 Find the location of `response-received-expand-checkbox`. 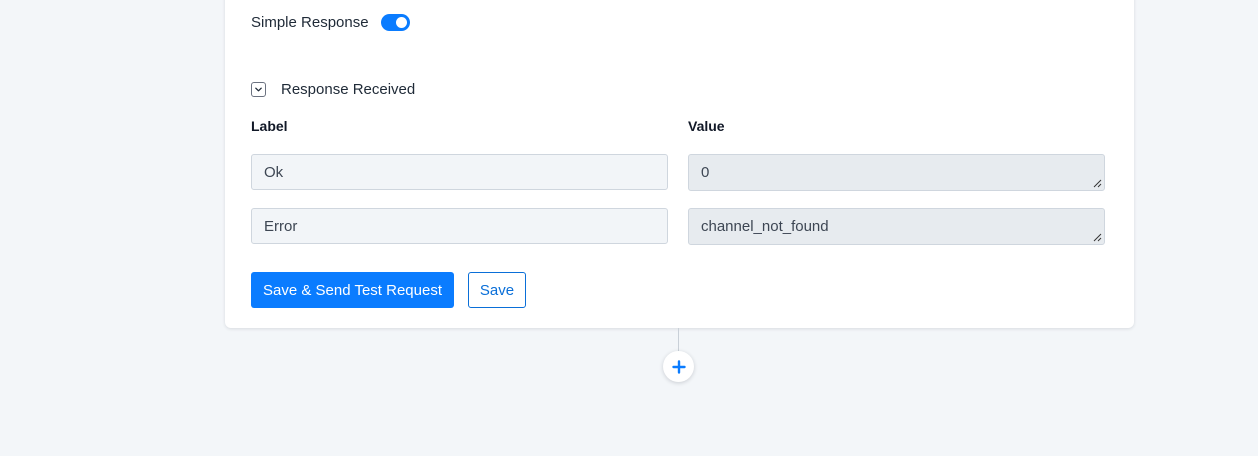

response-received-expand-checkbox is located at coordinates (258, 89).